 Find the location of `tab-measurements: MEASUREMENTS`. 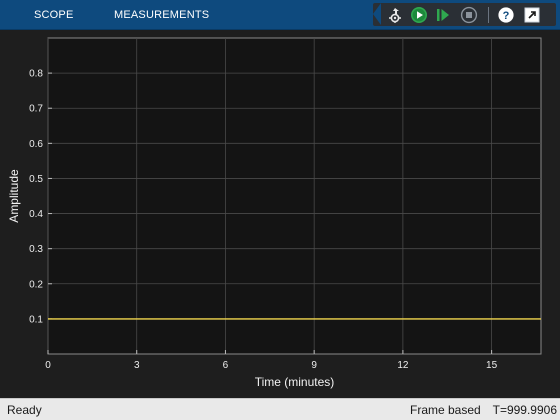

tab-measurements: MEASUREMENTS is located at coordinates (161, 15).